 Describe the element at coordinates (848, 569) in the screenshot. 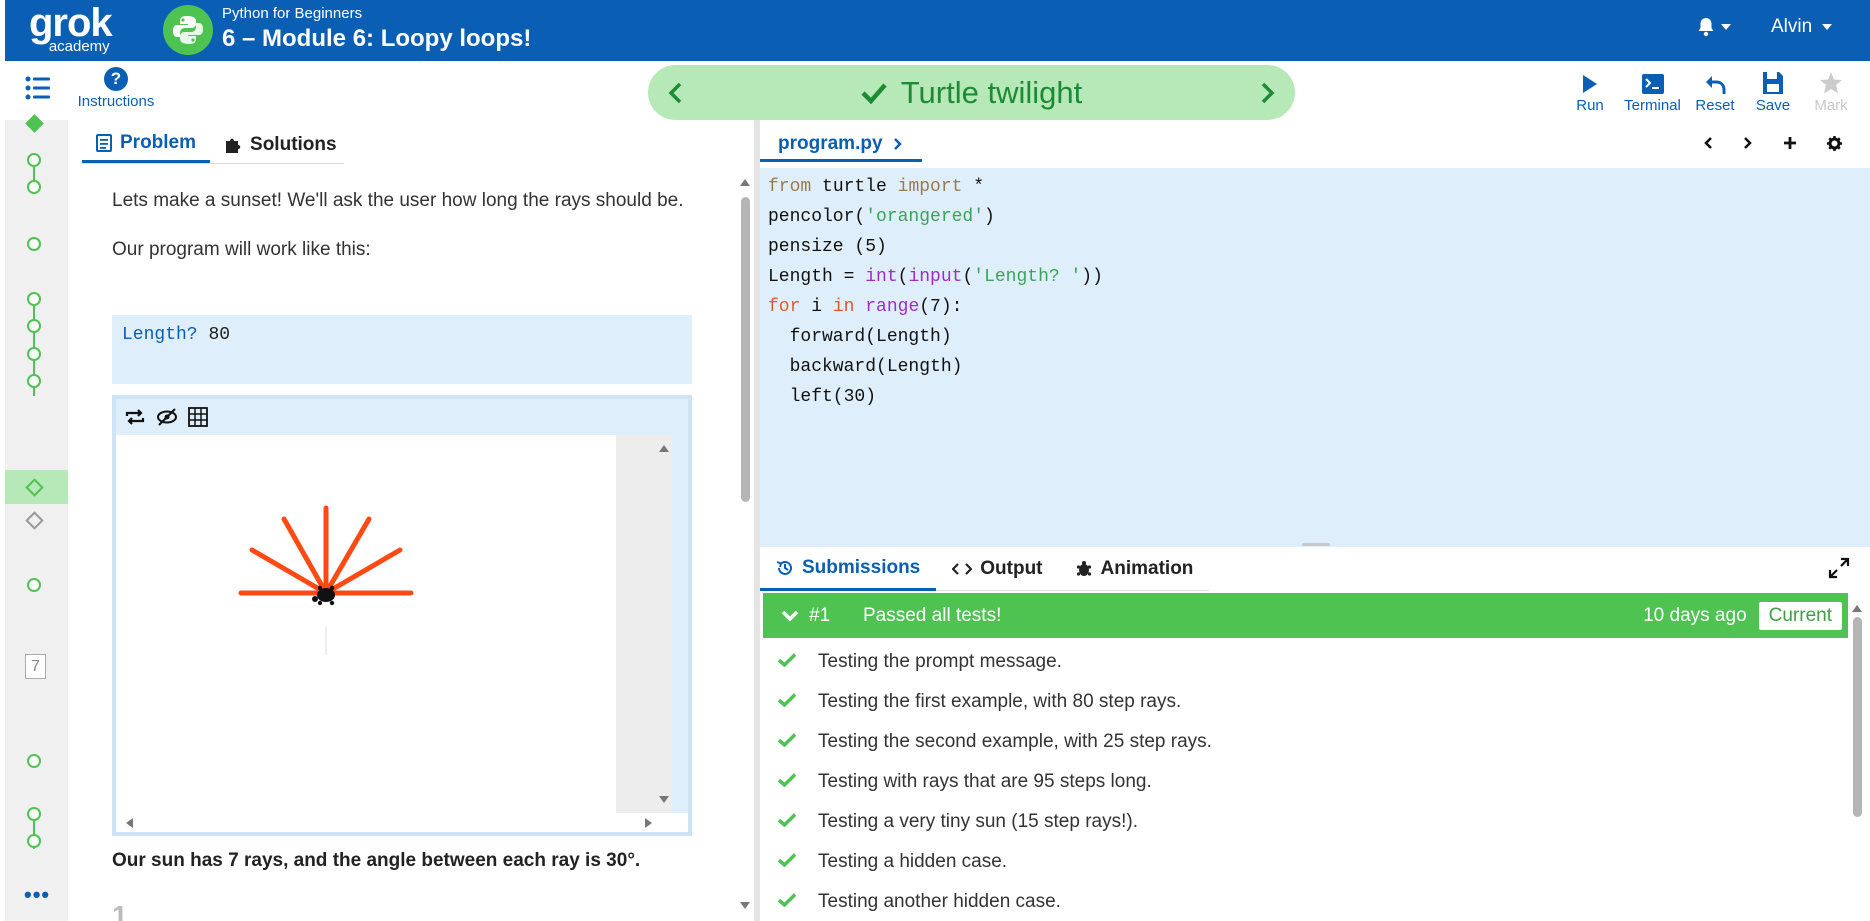

I see `tab-submissions: Submissions` at that location.